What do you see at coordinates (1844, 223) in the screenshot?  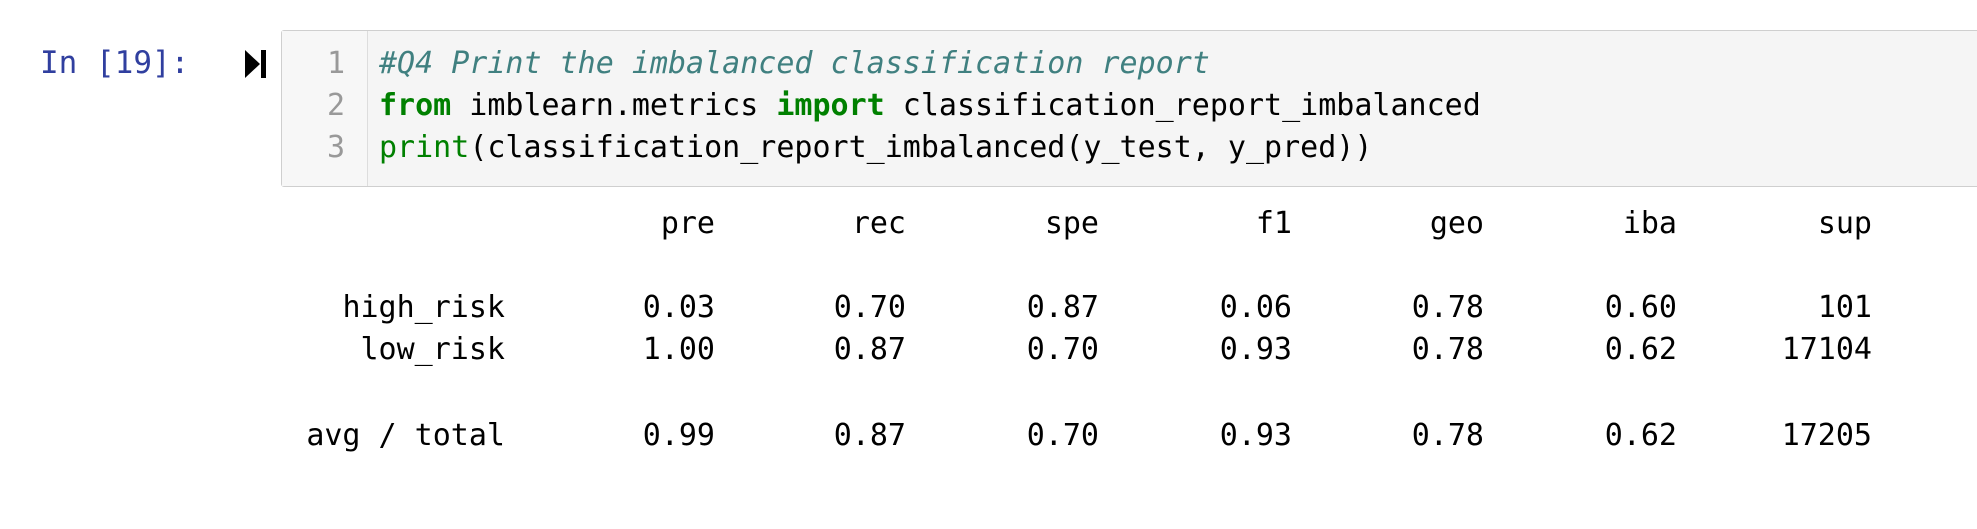 I see `header-sup: sup` at bounding box center [1844, 223].